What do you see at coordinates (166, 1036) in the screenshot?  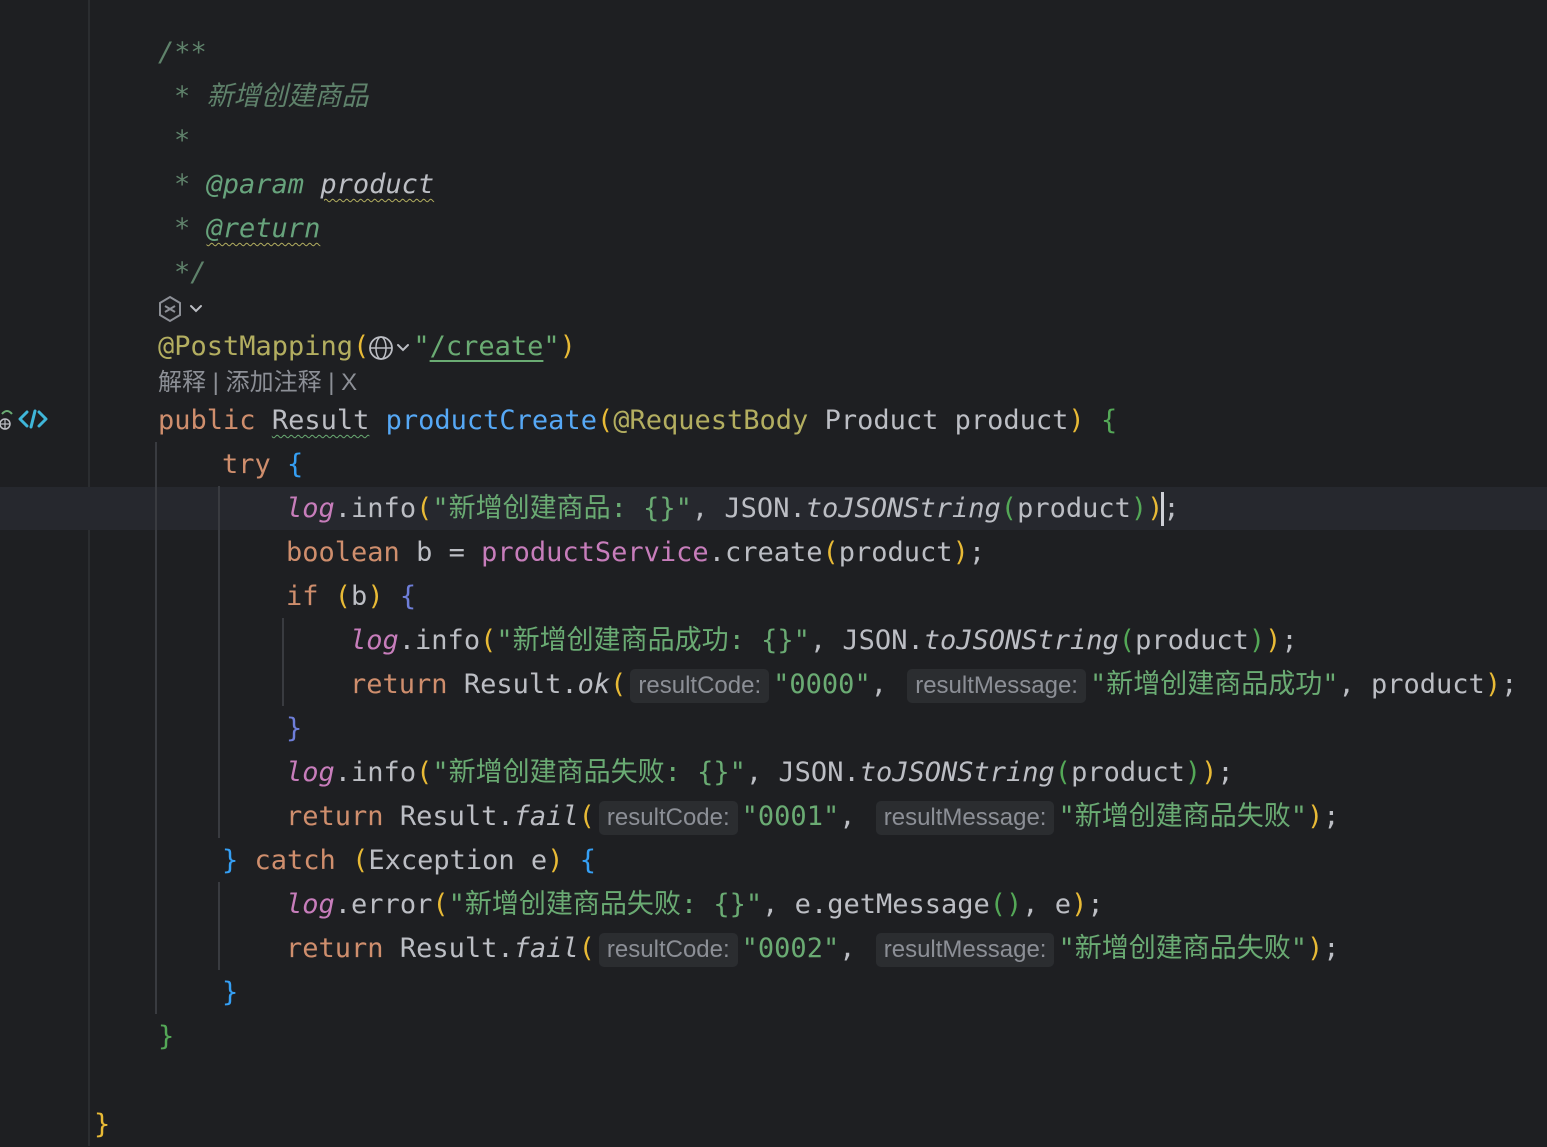 I see `method-close: }` at bounding box center [166, 1036].